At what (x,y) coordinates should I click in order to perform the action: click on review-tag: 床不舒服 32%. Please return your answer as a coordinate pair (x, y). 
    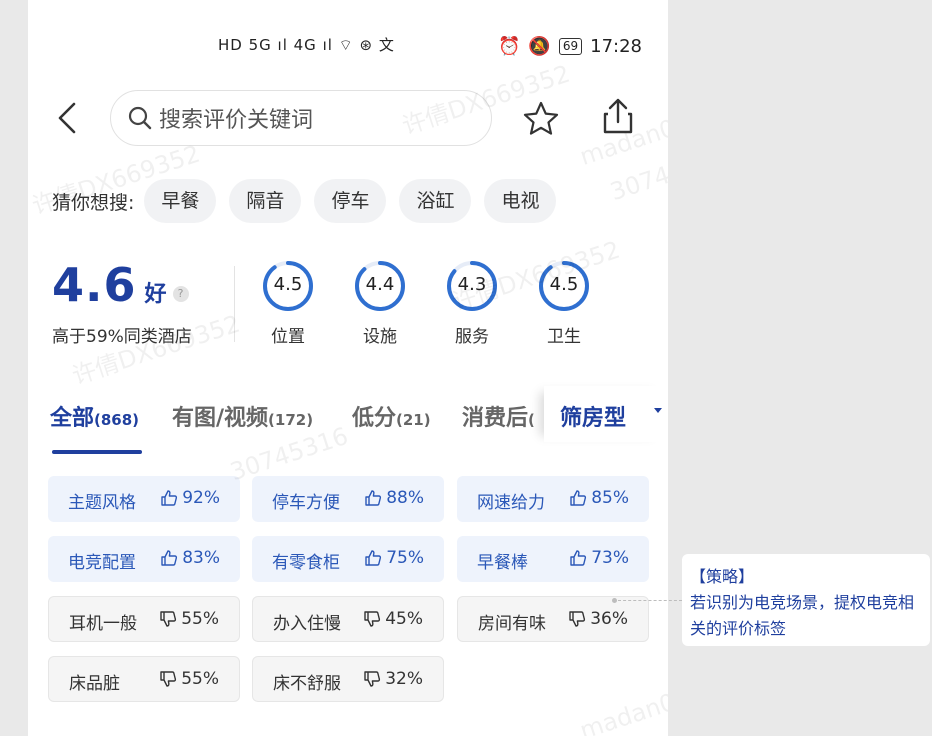
    Looking at the image, I should click on (348, 679).